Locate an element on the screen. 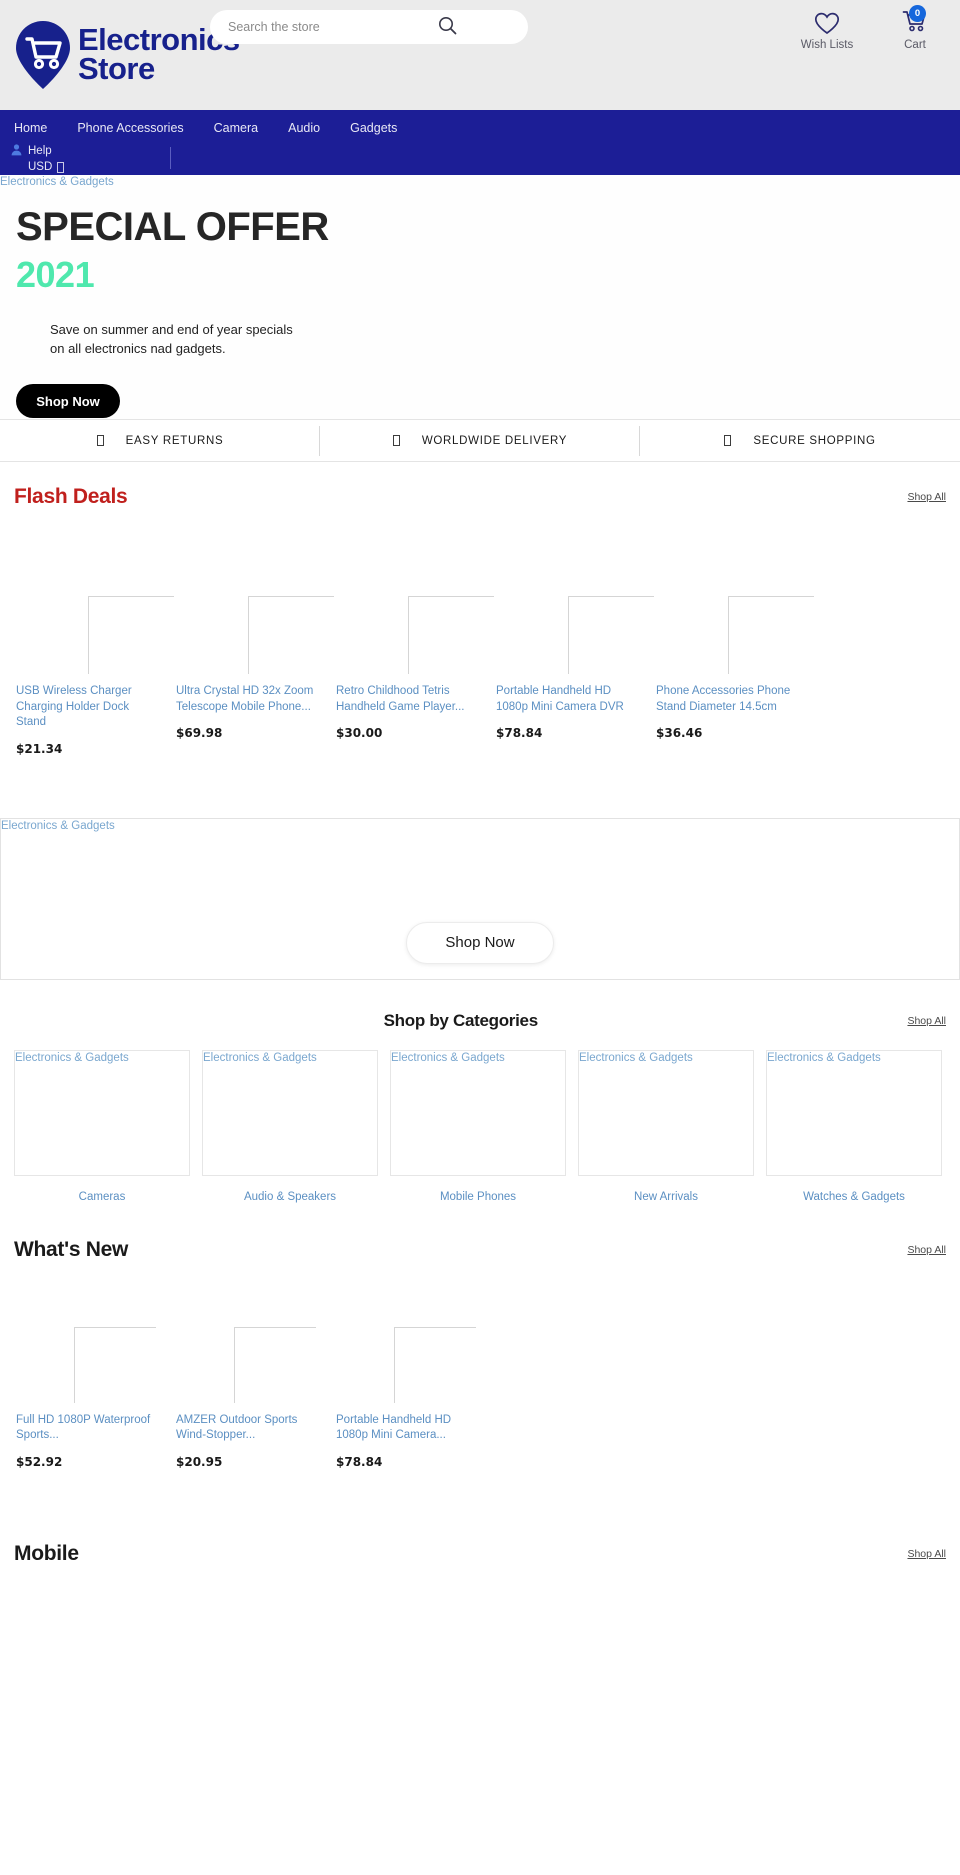  categories-title: Shop by Categories is located at coordinates (461, 1020).